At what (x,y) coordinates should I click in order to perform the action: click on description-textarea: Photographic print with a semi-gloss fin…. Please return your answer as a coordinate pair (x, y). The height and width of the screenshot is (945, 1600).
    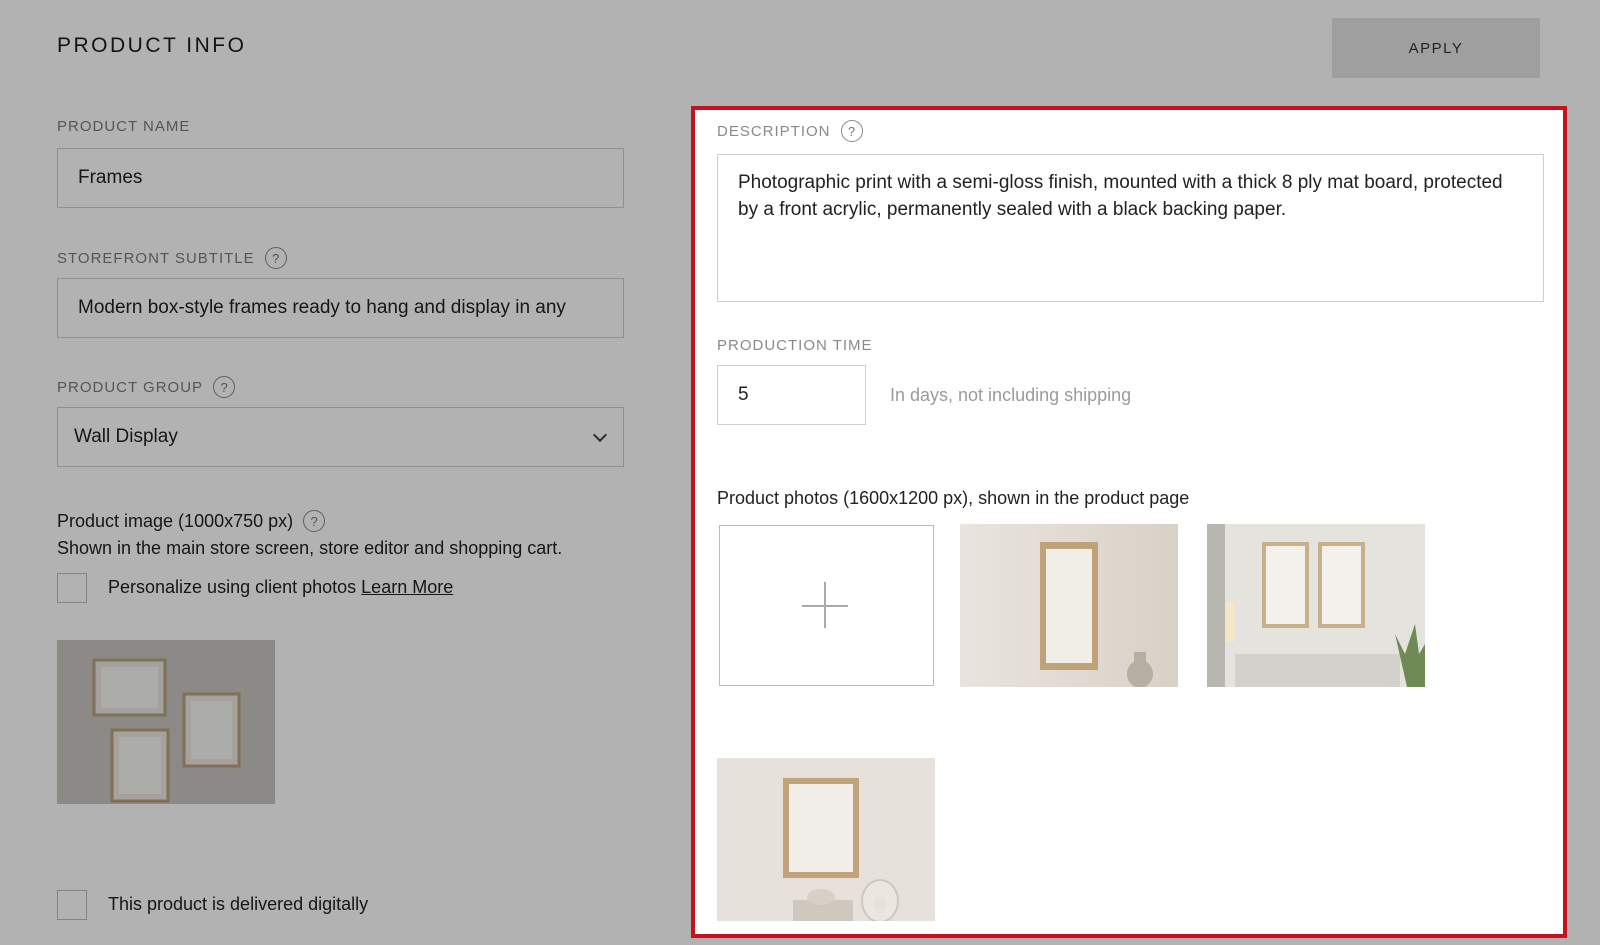
    Looking at the image, I should click on (1130, 228).